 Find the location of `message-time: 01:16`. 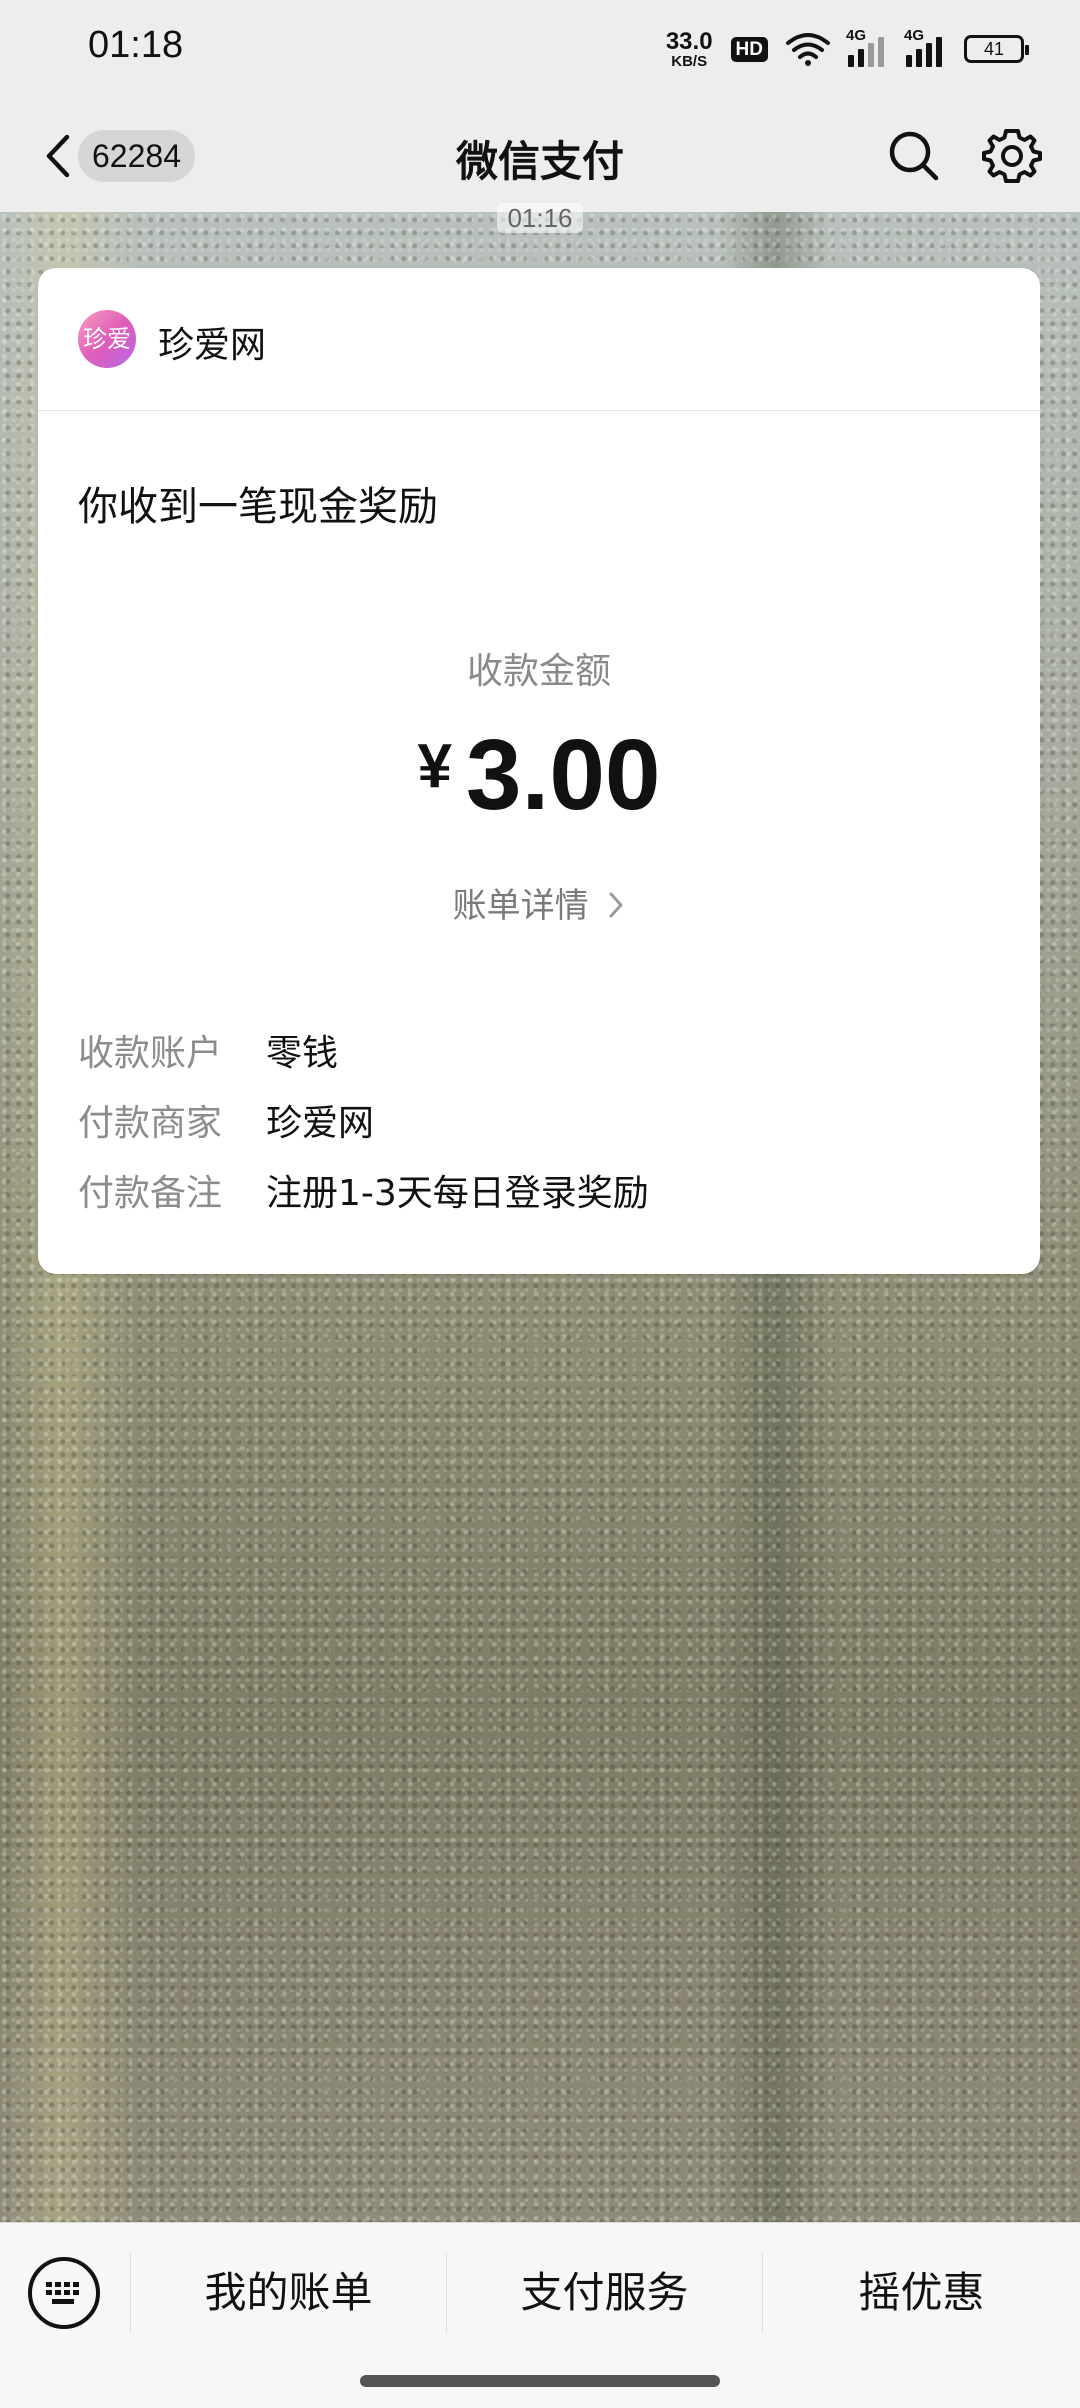

message-time: 01:16 is located at coordinates (540, 218).